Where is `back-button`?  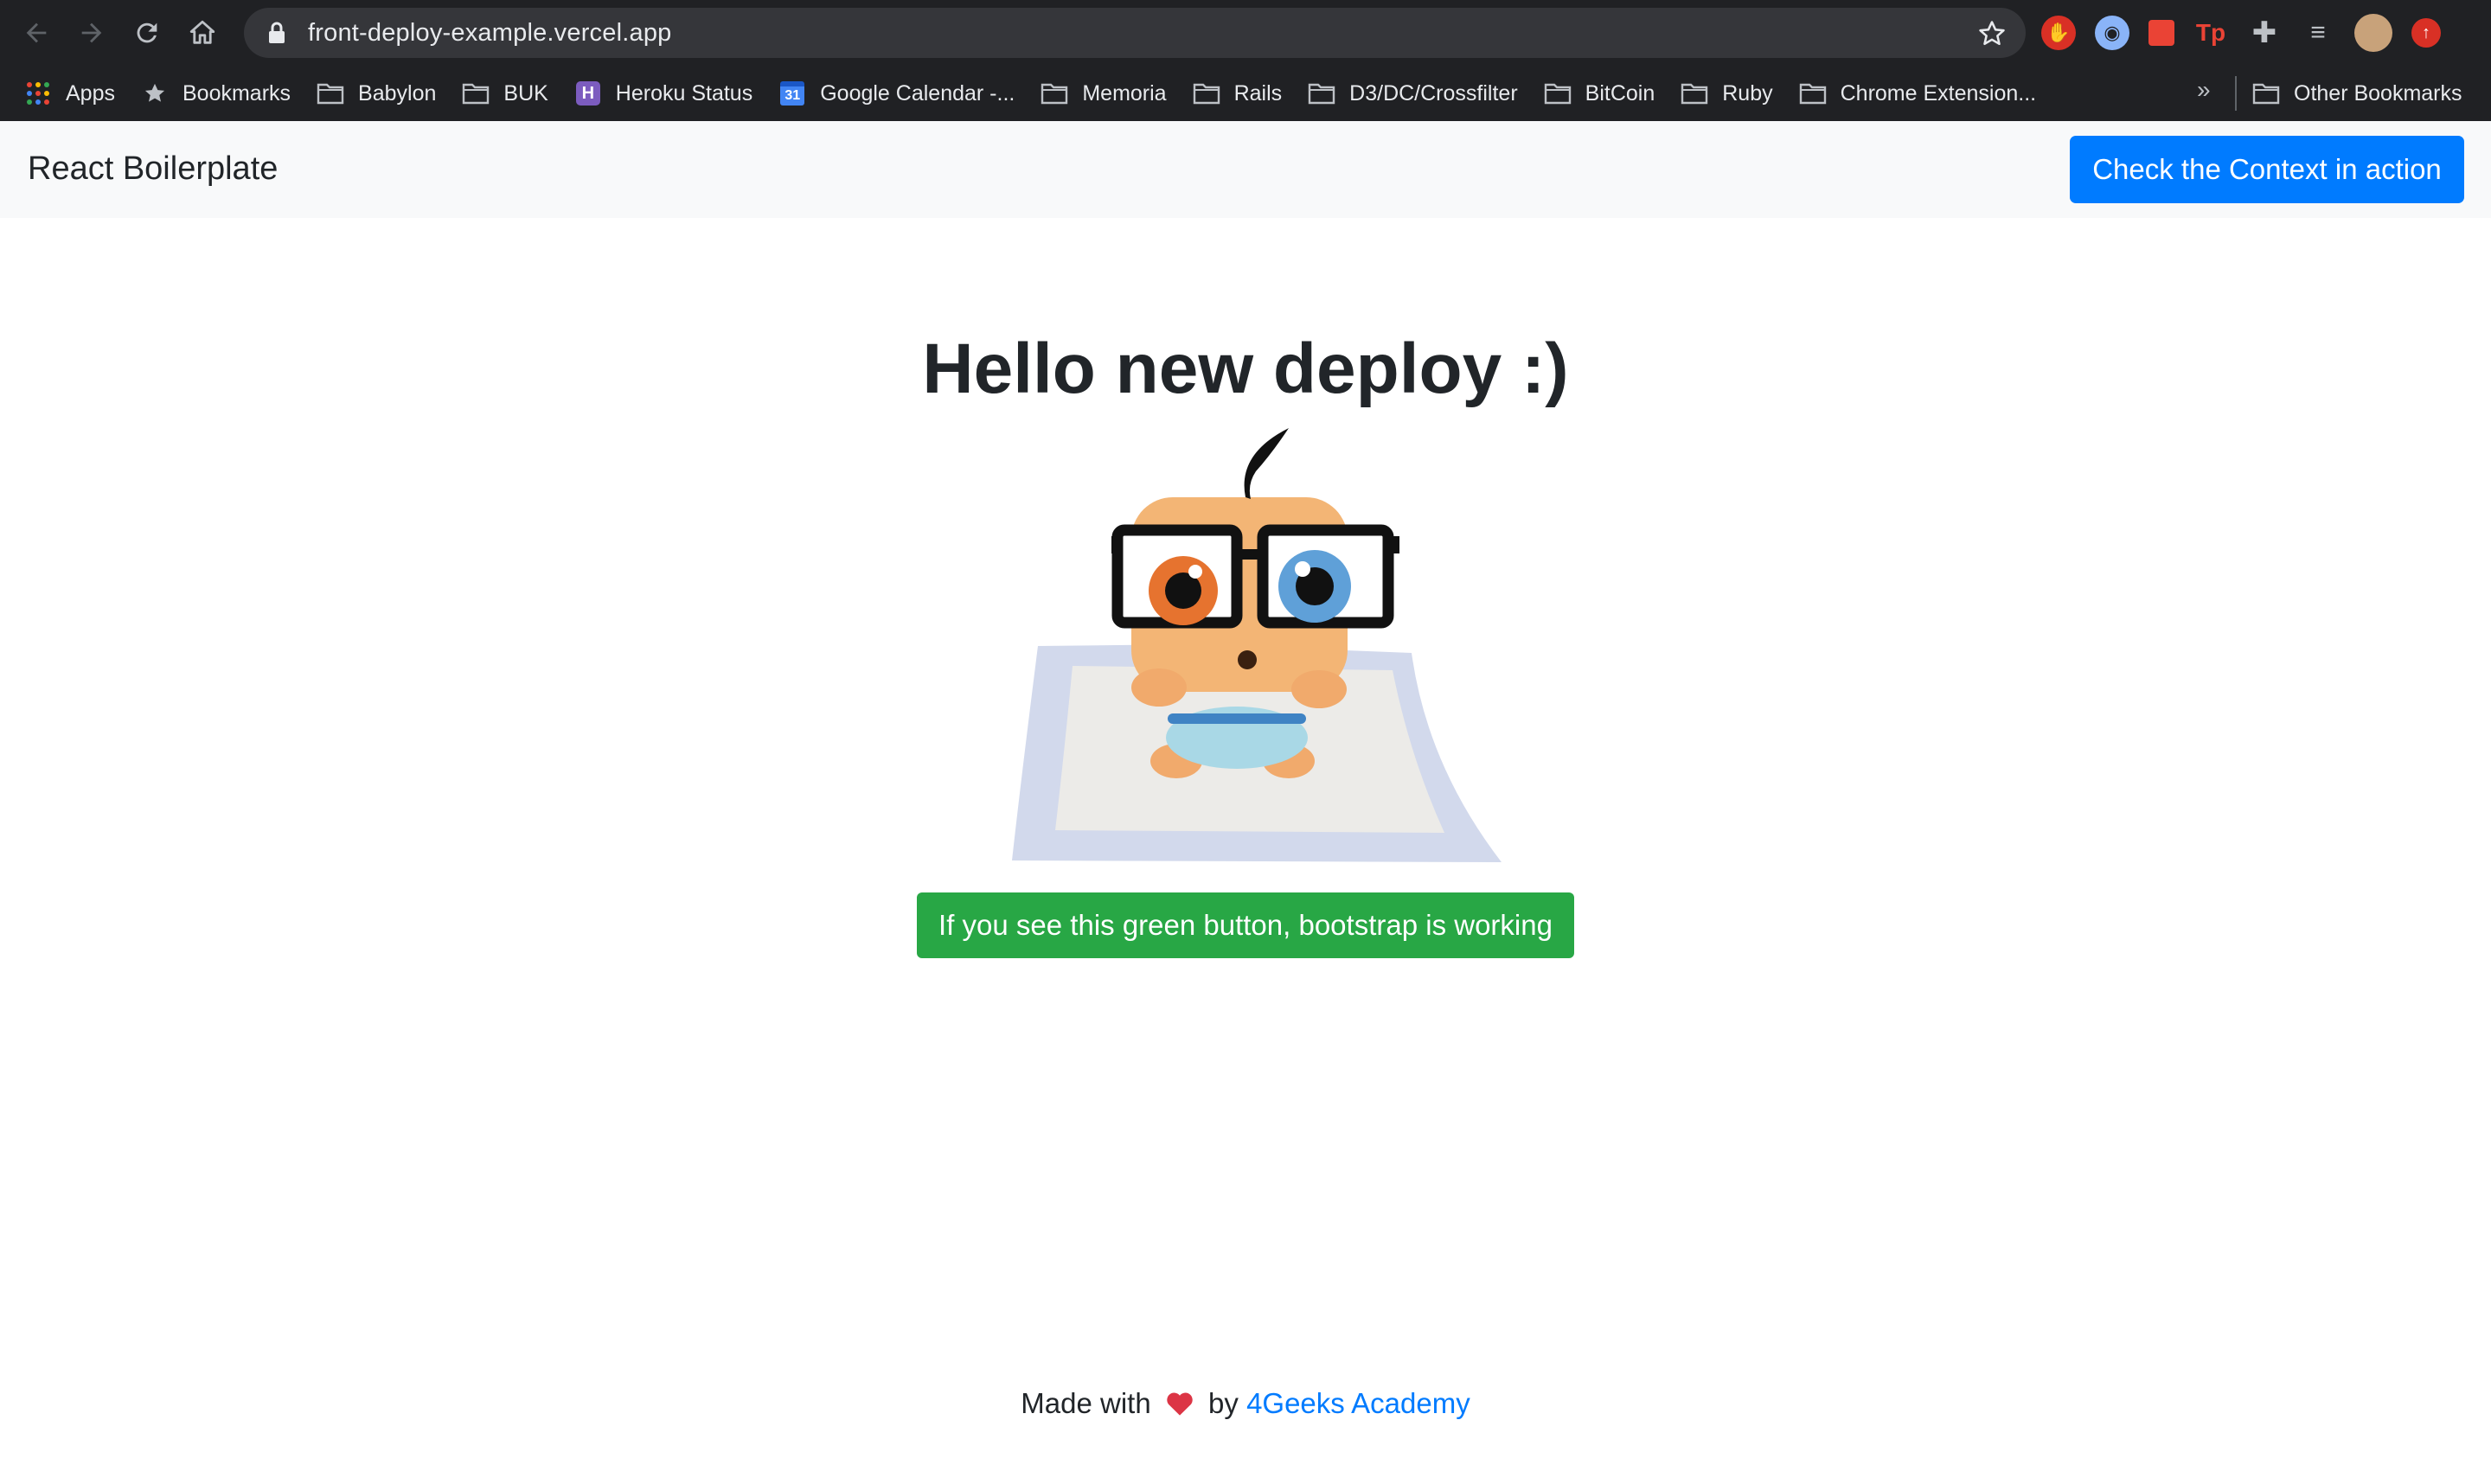 back-button is located at coordinates (36, 33).